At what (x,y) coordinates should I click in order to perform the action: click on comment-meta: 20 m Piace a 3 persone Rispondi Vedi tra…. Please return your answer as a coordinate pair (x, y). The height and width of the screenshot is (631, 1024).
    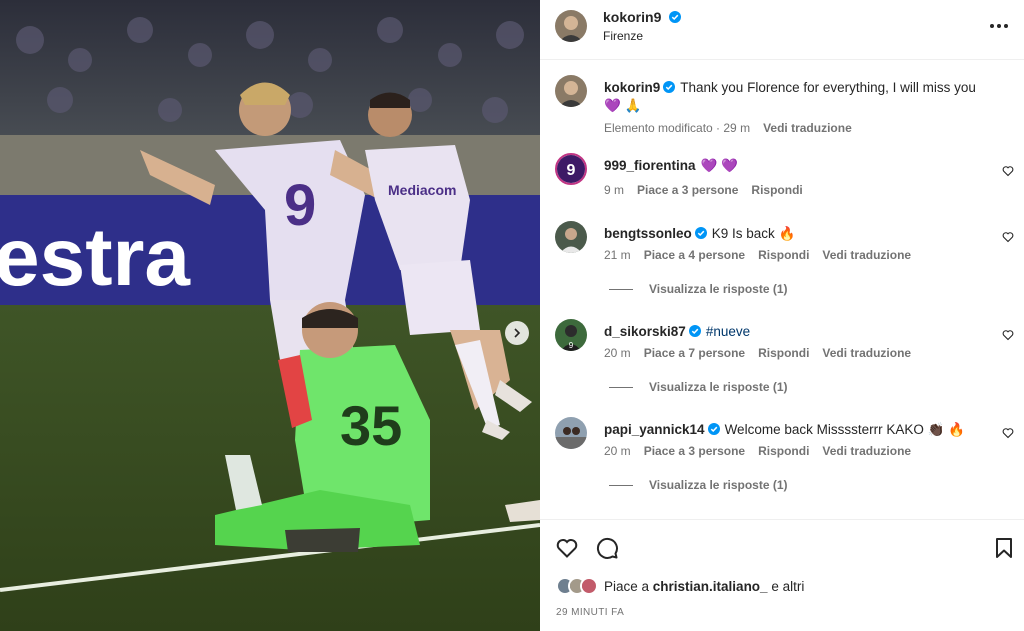
    Looking at the image, I should click on (757, 451).